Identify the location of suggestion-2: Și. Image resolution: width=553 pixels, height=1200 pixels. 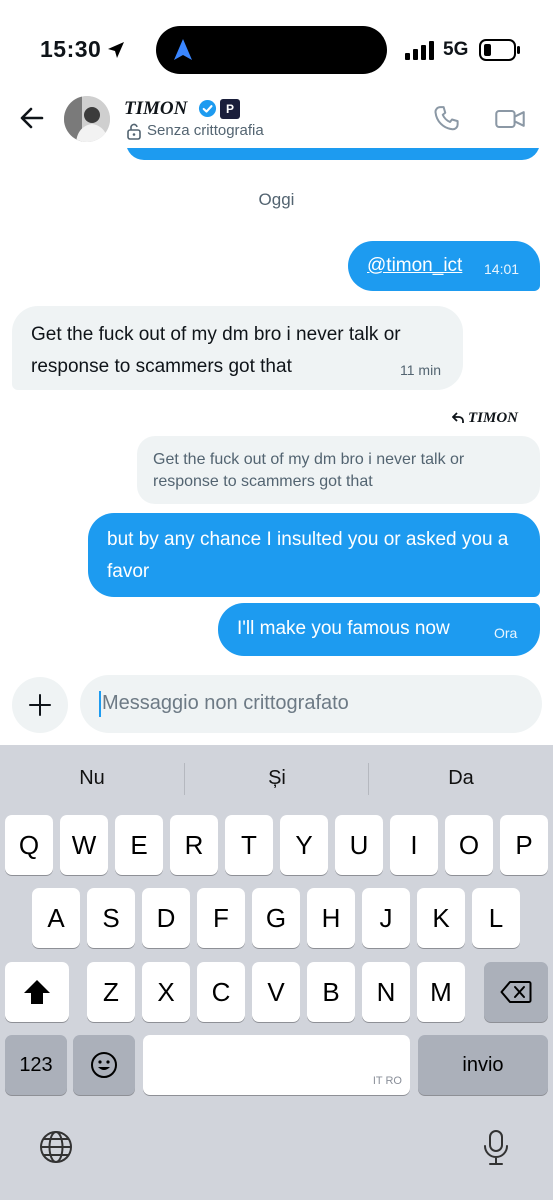
(277, 778).